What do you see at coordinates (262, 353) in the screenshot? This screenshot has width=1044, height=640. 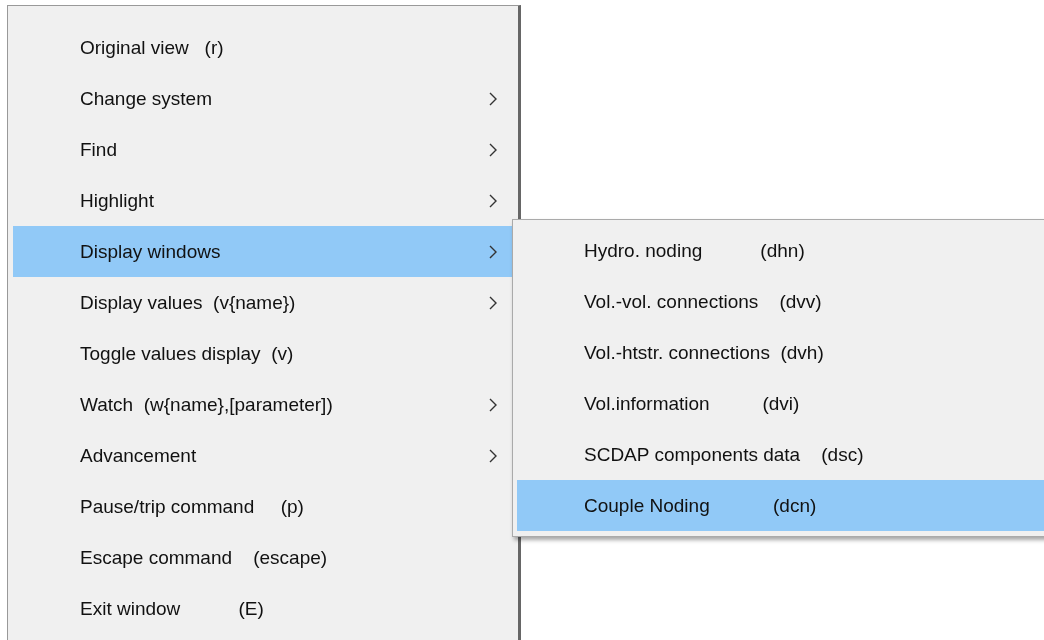 I see `menu-item: Toggle values display (v)` at bounding box center [262, 353].